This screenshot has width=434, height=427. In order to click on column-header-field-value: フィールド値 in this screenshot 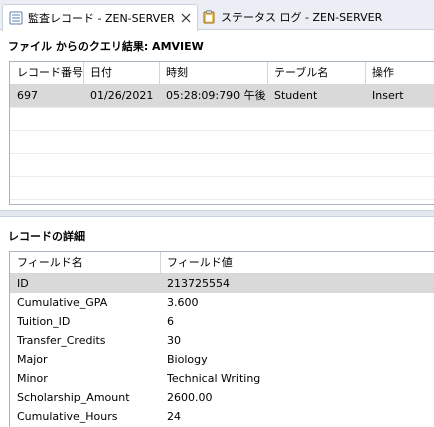, I will do `click(295, 263)`.